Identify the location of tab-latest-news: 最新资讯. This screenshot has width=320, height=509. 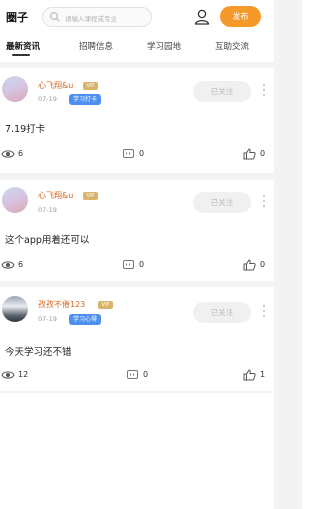
(23, 46).